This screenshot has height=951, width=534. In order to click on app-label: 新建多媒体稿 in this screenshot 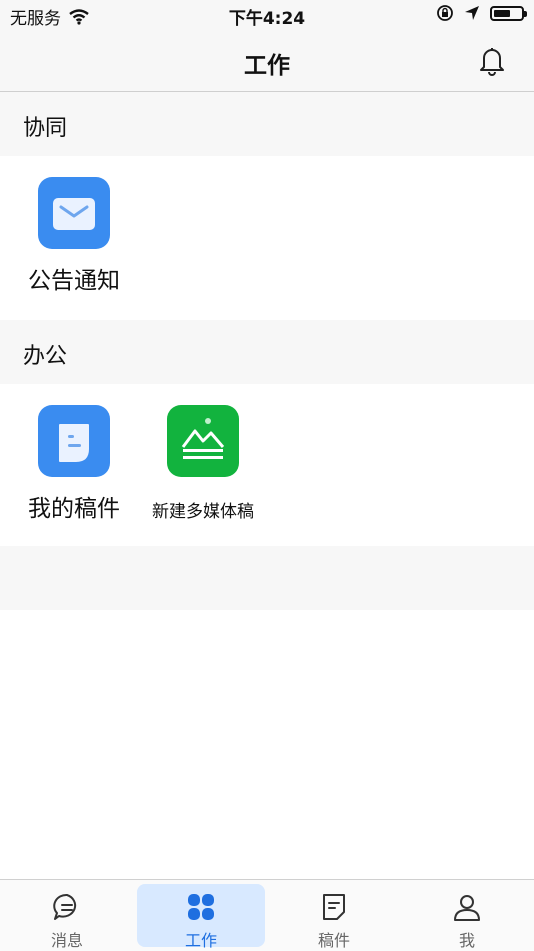, I will do `click(203, 512)`.